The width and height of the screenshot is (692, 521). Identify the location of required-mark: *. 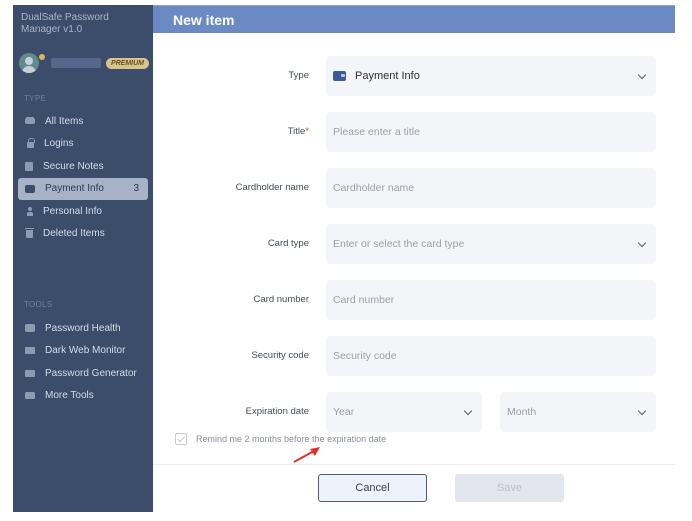
(307, 131).